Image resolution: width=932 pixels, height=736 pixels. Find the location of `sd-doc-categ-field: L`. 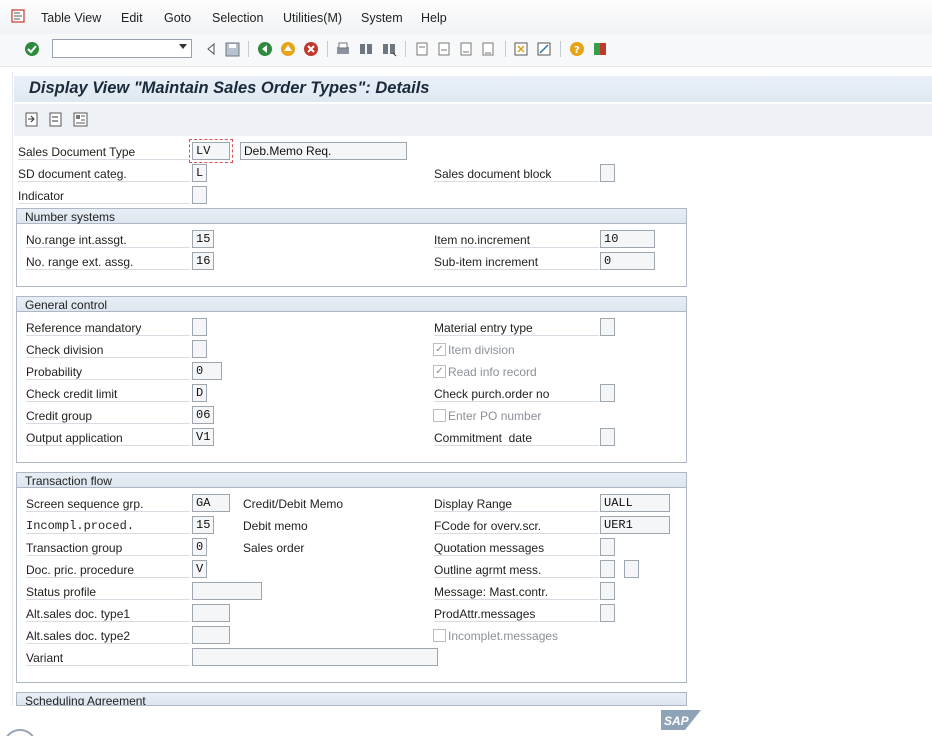

sd-doc-categ-field: L is located at coordinates (199, 173).